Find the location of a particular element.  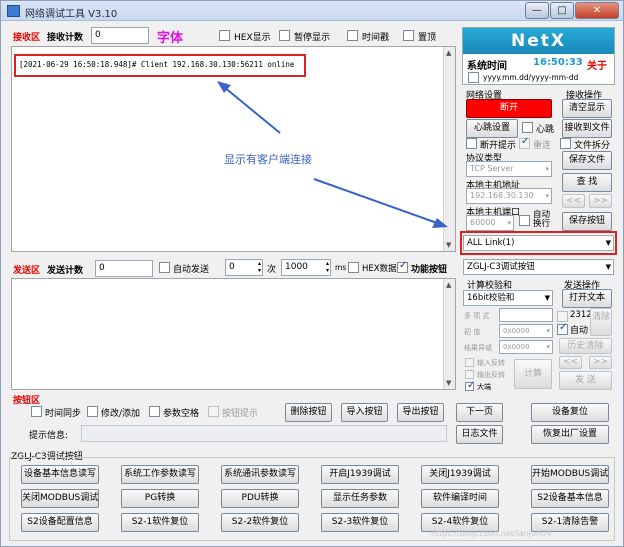

find-button: 查 找 is located at coordinates (587, 182).